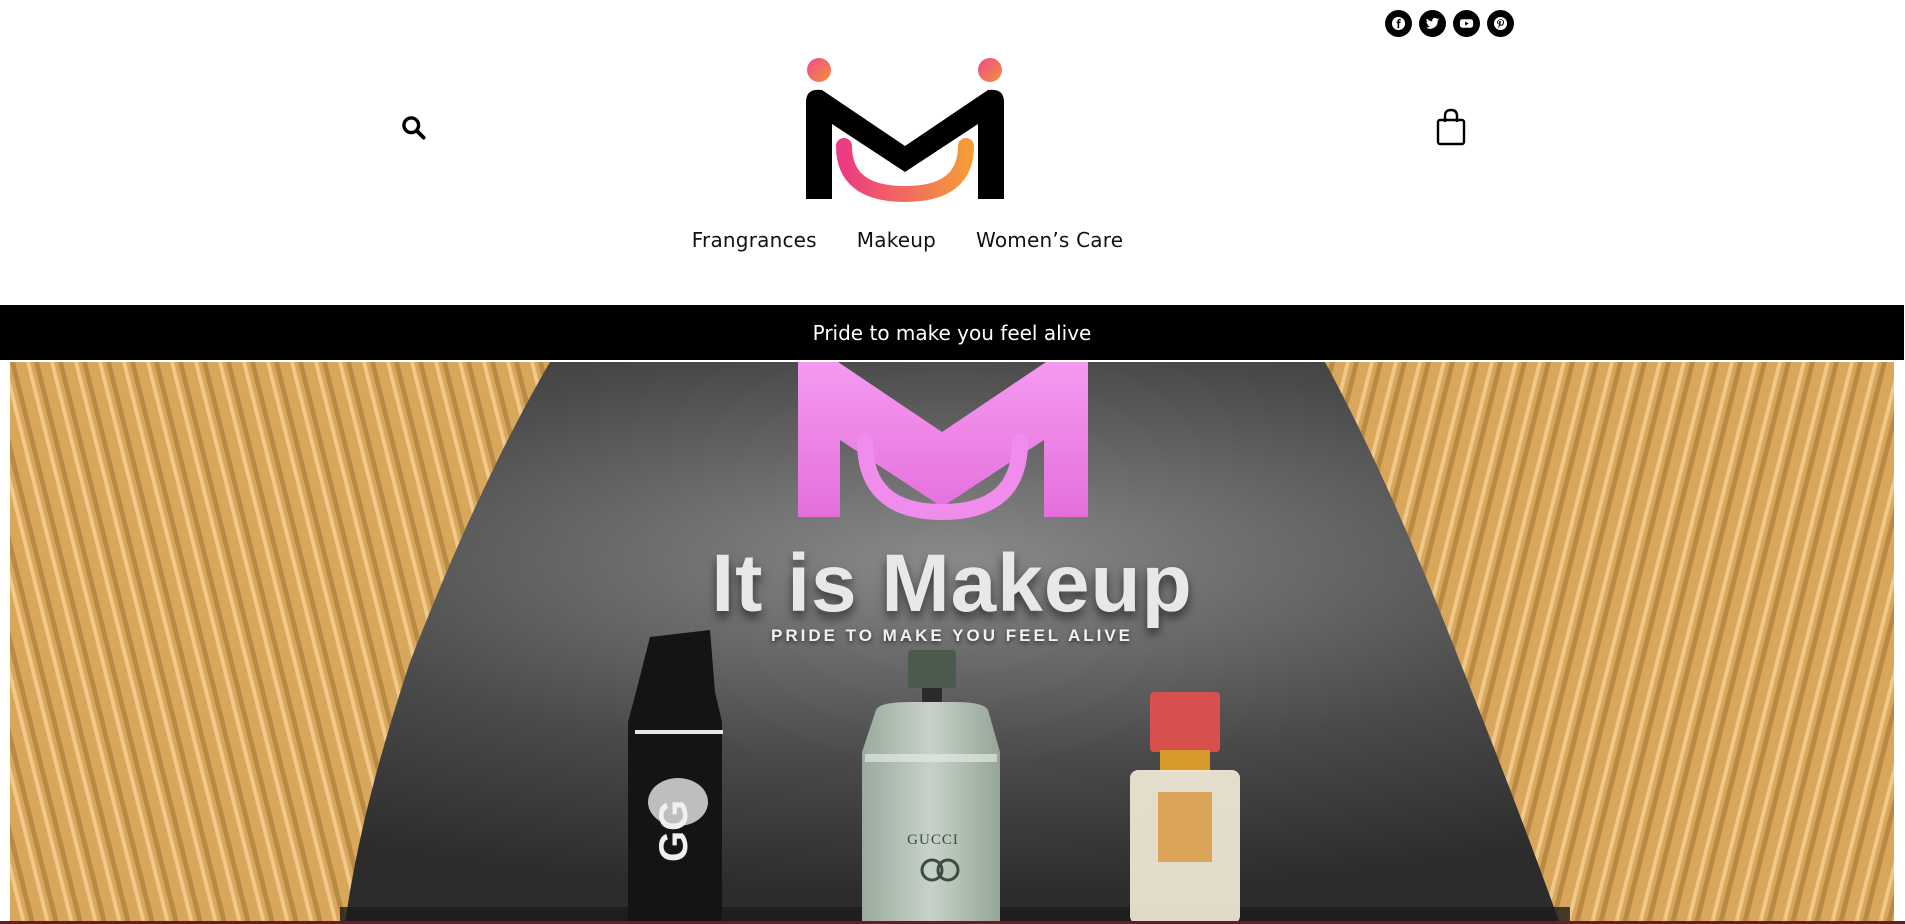 The image size is (1905, 924). I want to click on site-logo, so click(905, 131).